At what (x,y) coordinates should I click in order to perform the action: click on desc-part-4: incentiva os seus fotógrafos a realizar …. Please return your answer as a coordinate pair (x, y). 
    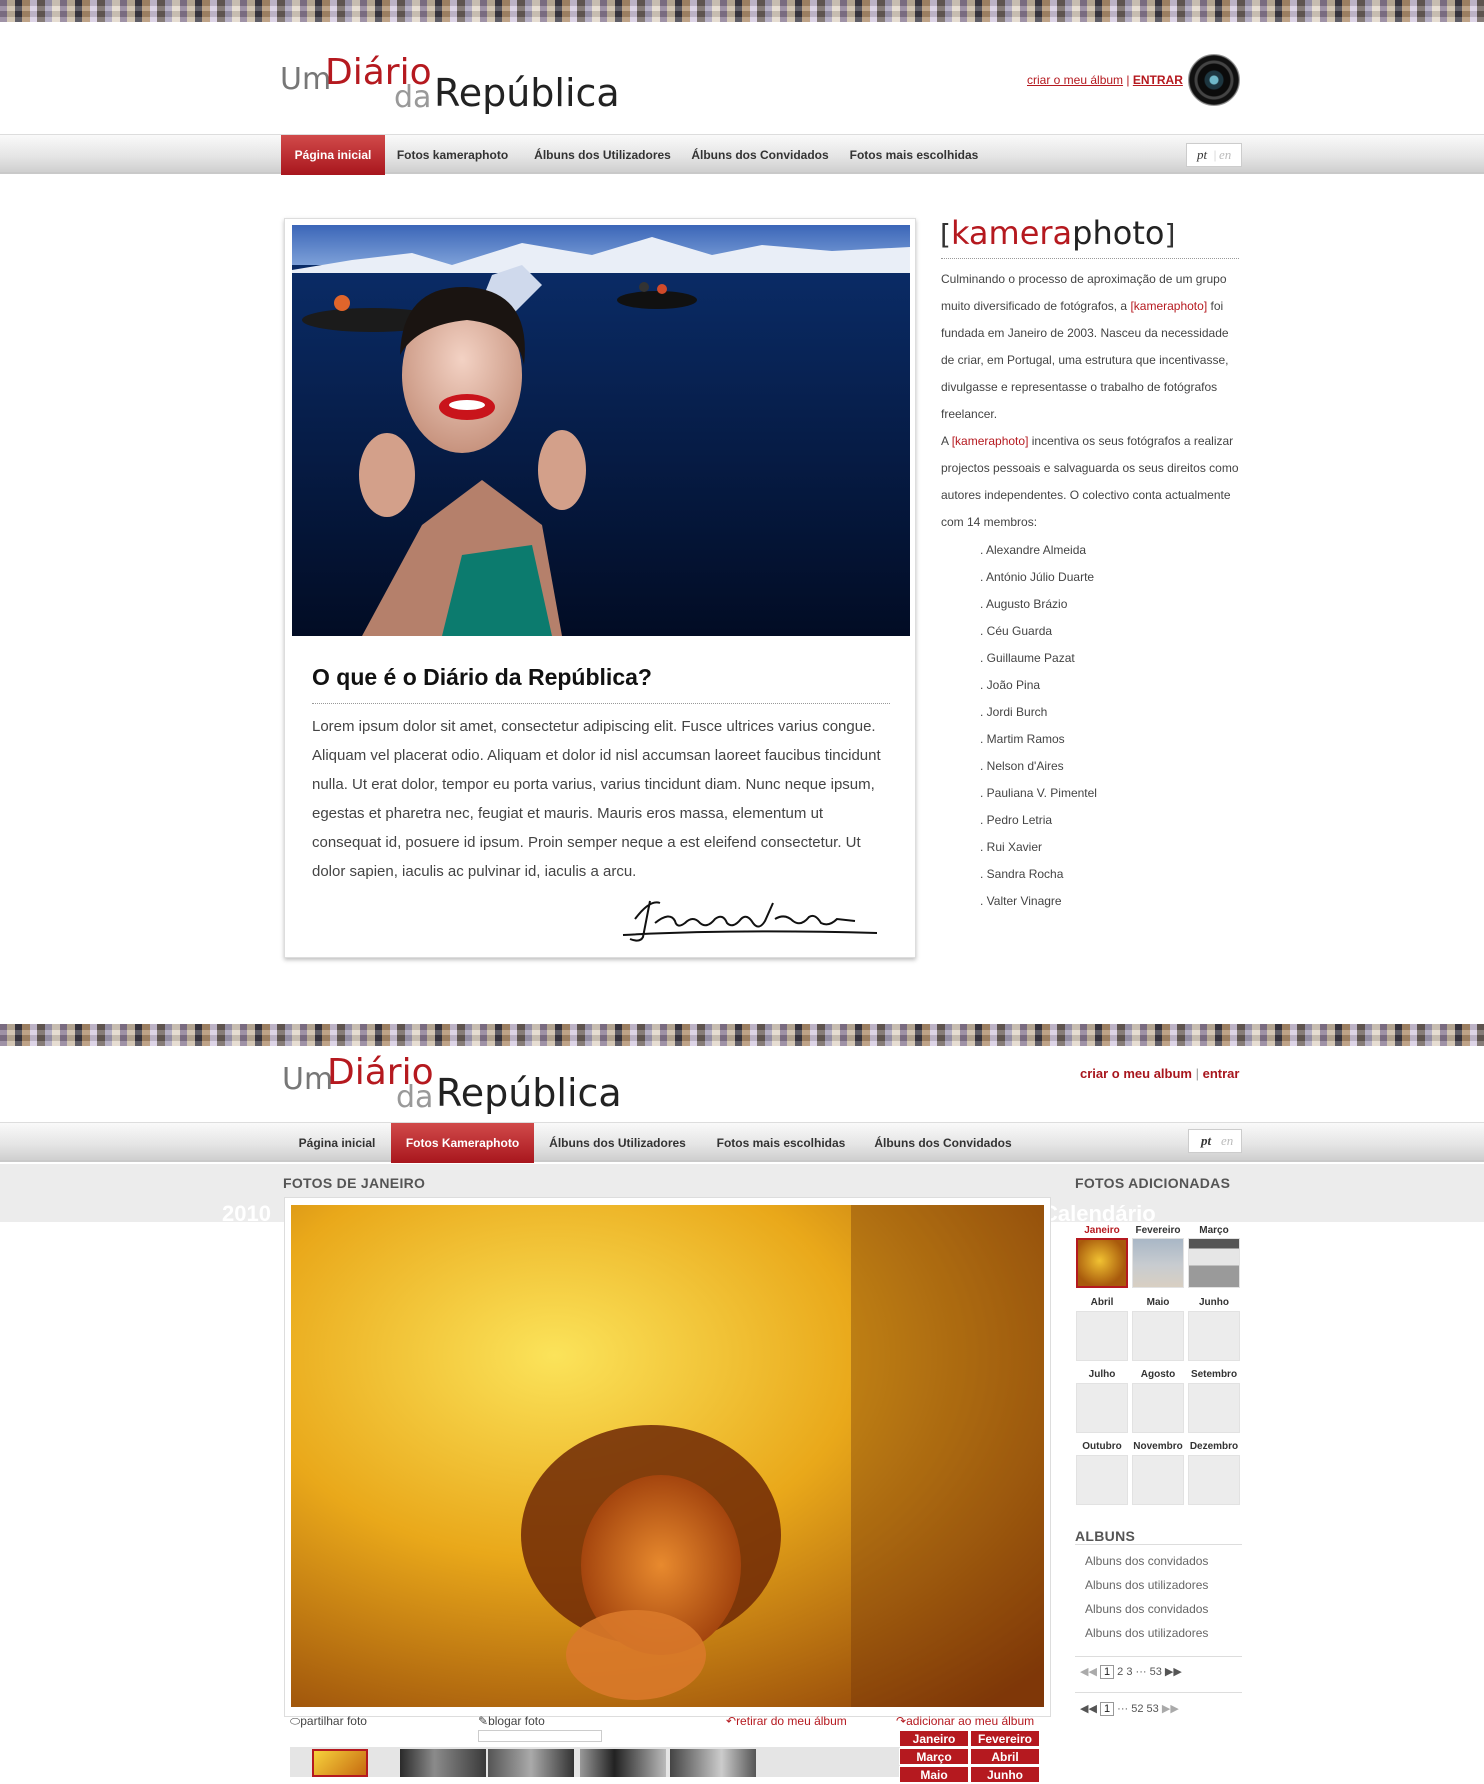
    Looking at the image, I should click on (1090, 481).